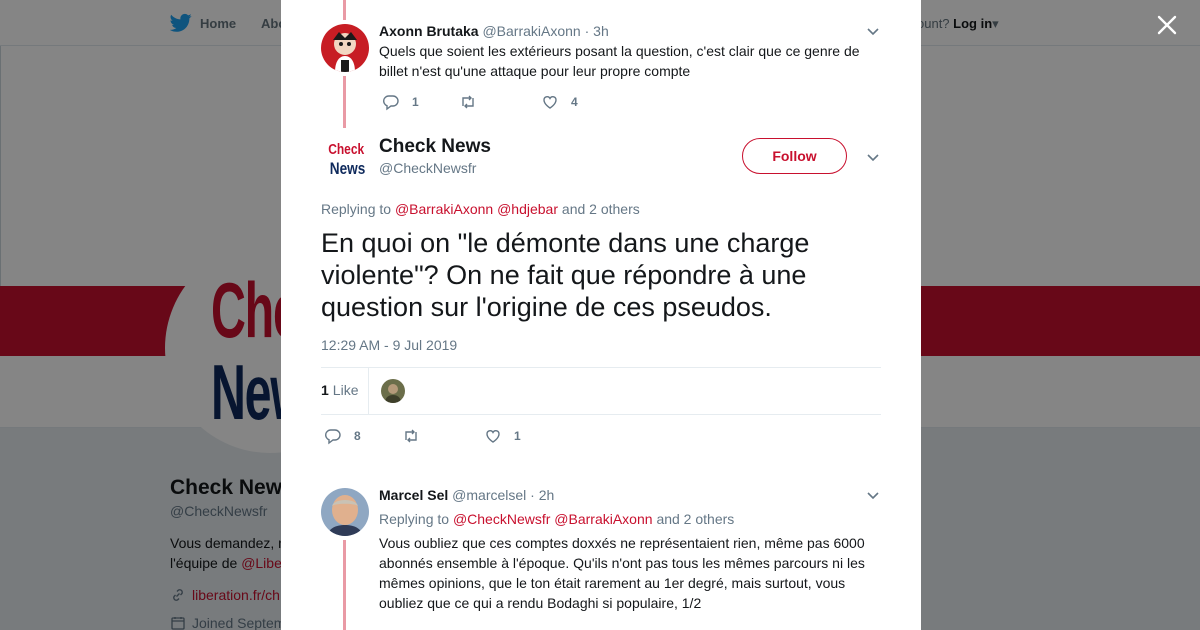 The height and width of the screenshot is (630, 1200). What do you see at coordinates (574, 102) in the screenshot?
I see `like-count: 4` at bounding box center [574, 102].